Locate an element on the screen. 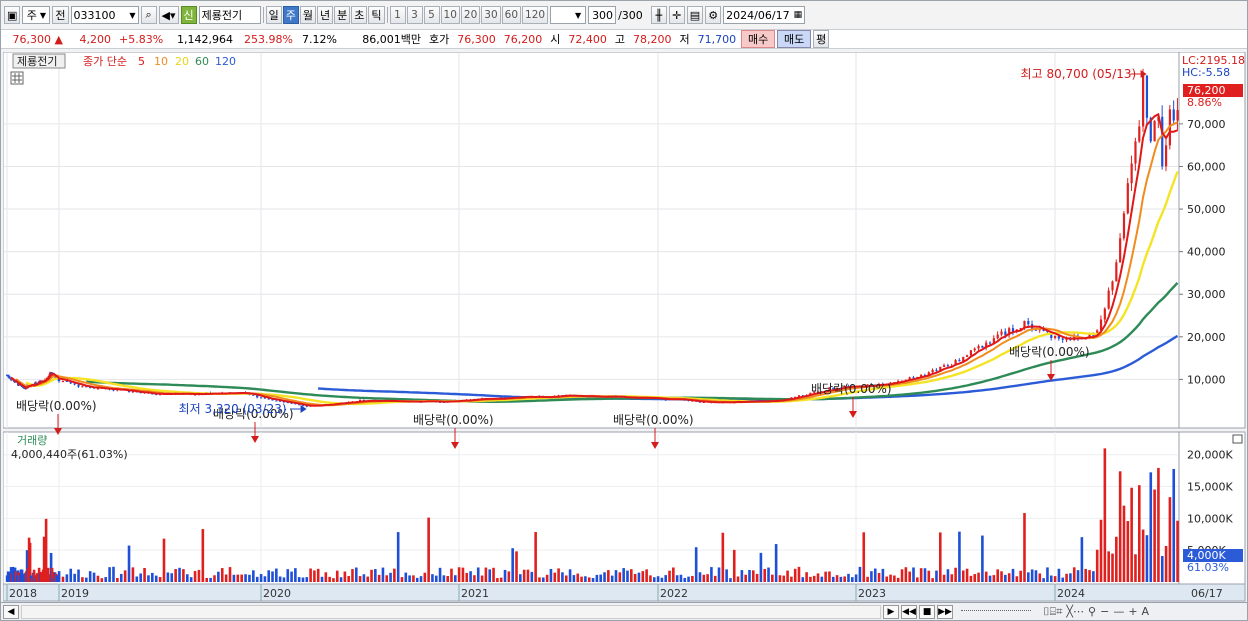  date-input: 2024/06/17 ▦ is located at coordinates (764, 15).